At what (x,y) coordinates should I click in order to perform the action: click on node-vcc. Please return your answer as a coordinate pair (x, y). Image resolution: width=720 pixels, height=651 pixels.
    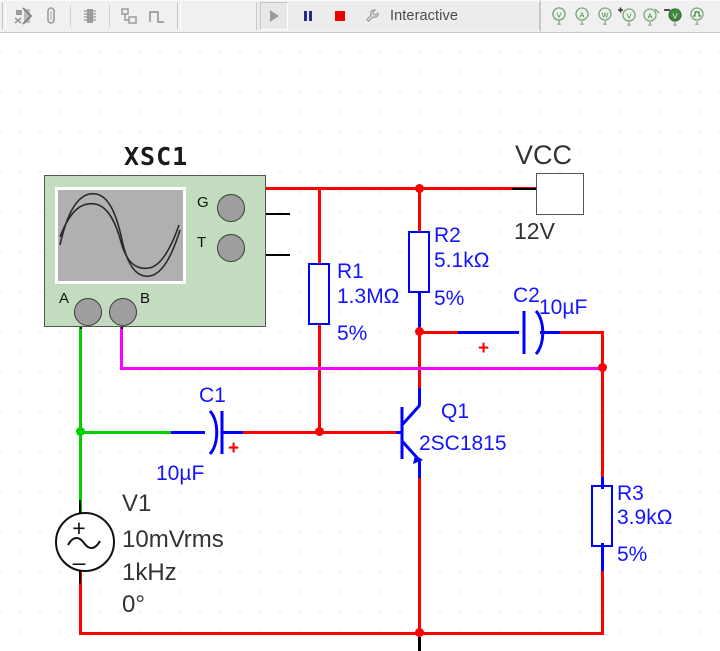
    Looking at the image, I should click on (419, 188).